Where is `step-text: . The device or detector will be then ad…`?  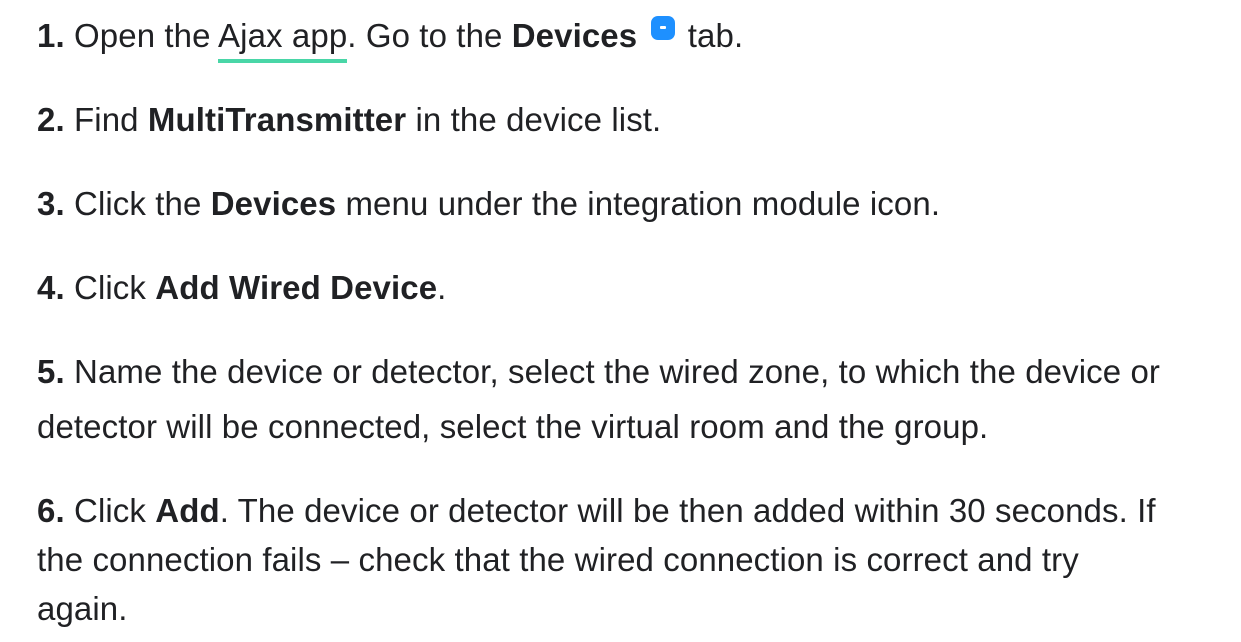 step-text: . The device or detector will be then ad… is located at coordinates (687, 510).